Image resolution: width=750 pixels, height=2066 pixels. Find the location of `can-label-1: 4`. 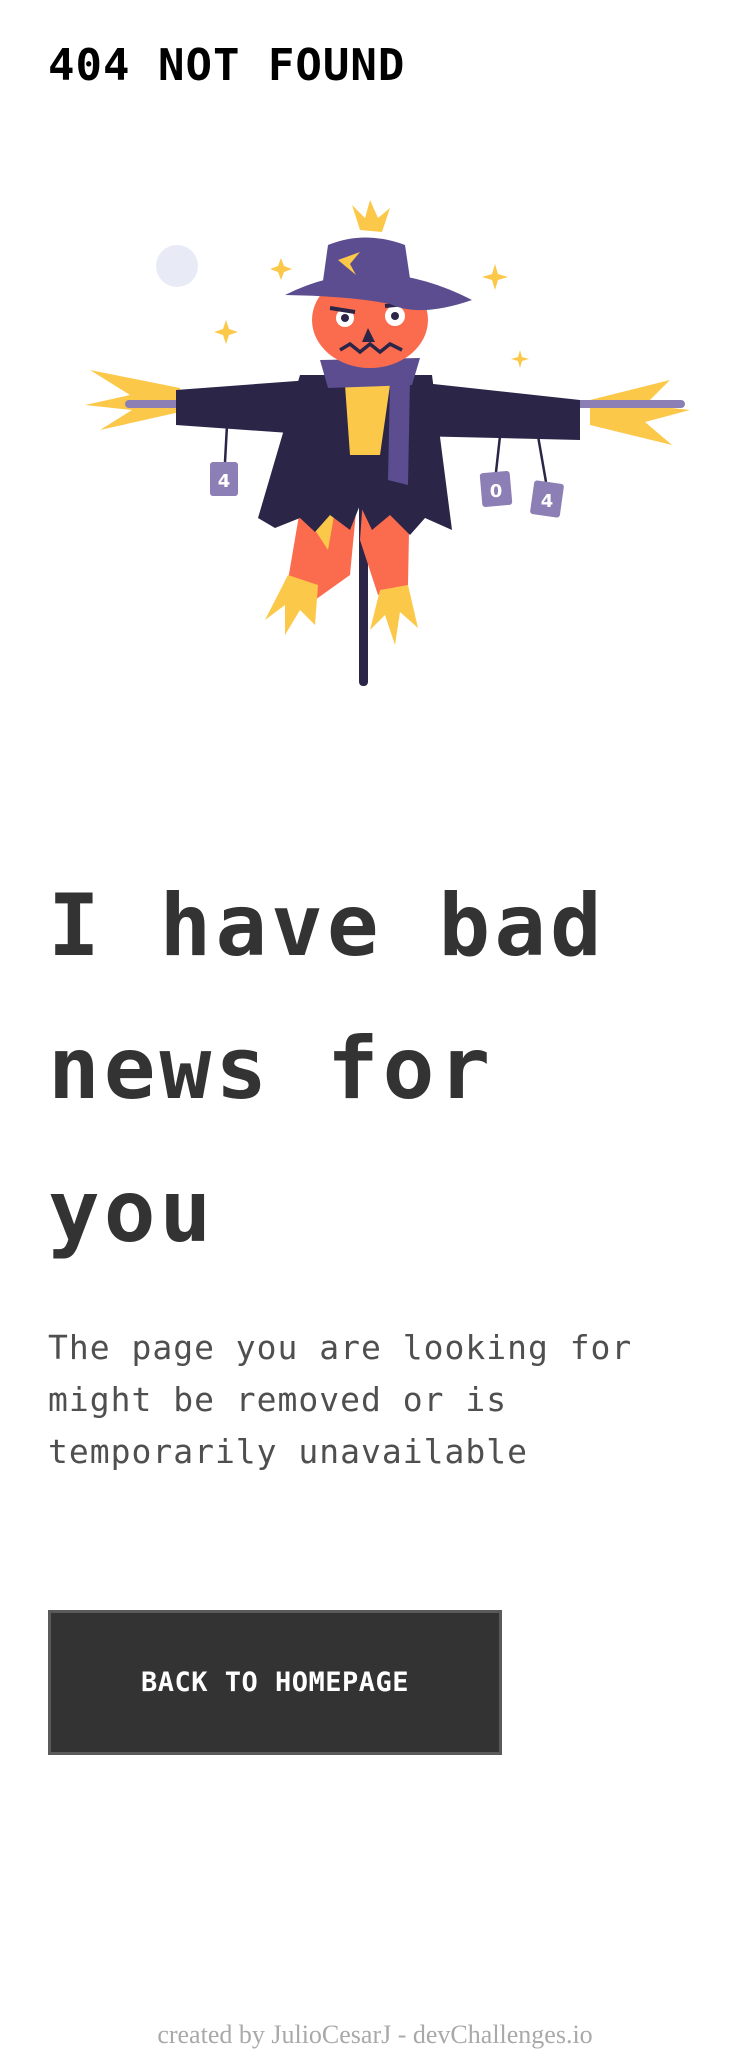

can-label-1: 4 is located at coordinates (224, 481).